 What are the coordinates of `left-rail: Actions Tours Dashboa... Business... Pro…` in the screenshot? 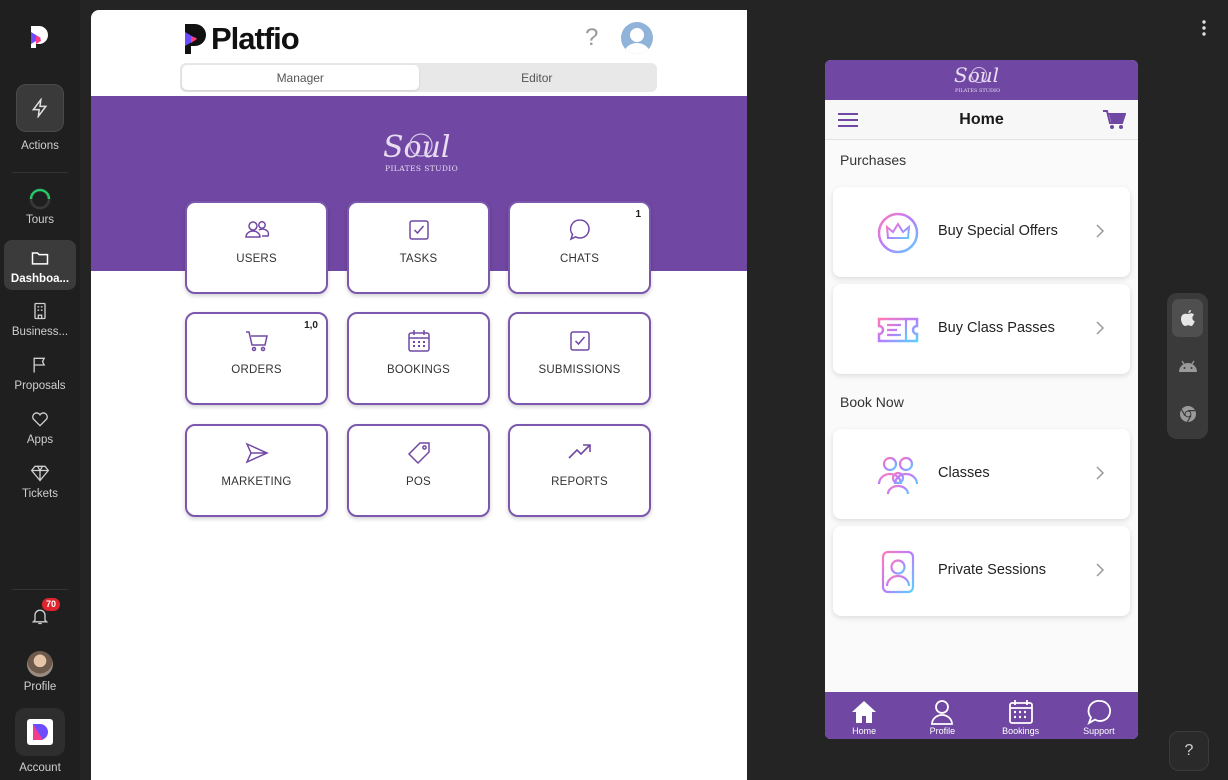 It's located at (40, 390).